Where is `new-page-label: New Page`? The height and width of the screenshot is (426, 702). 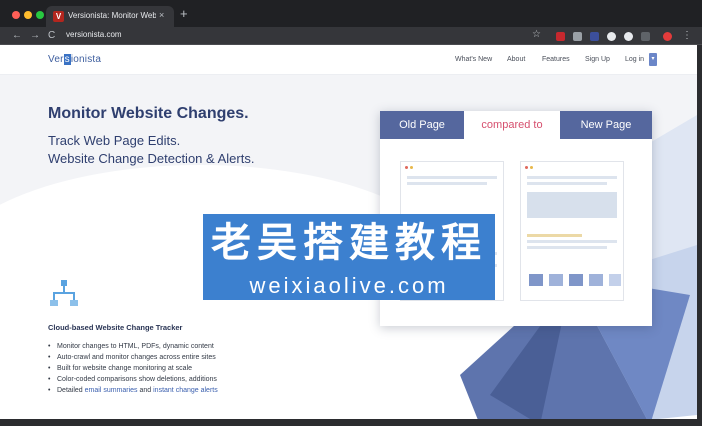 new-page-label: New Page is located at coordinates (606, 125).